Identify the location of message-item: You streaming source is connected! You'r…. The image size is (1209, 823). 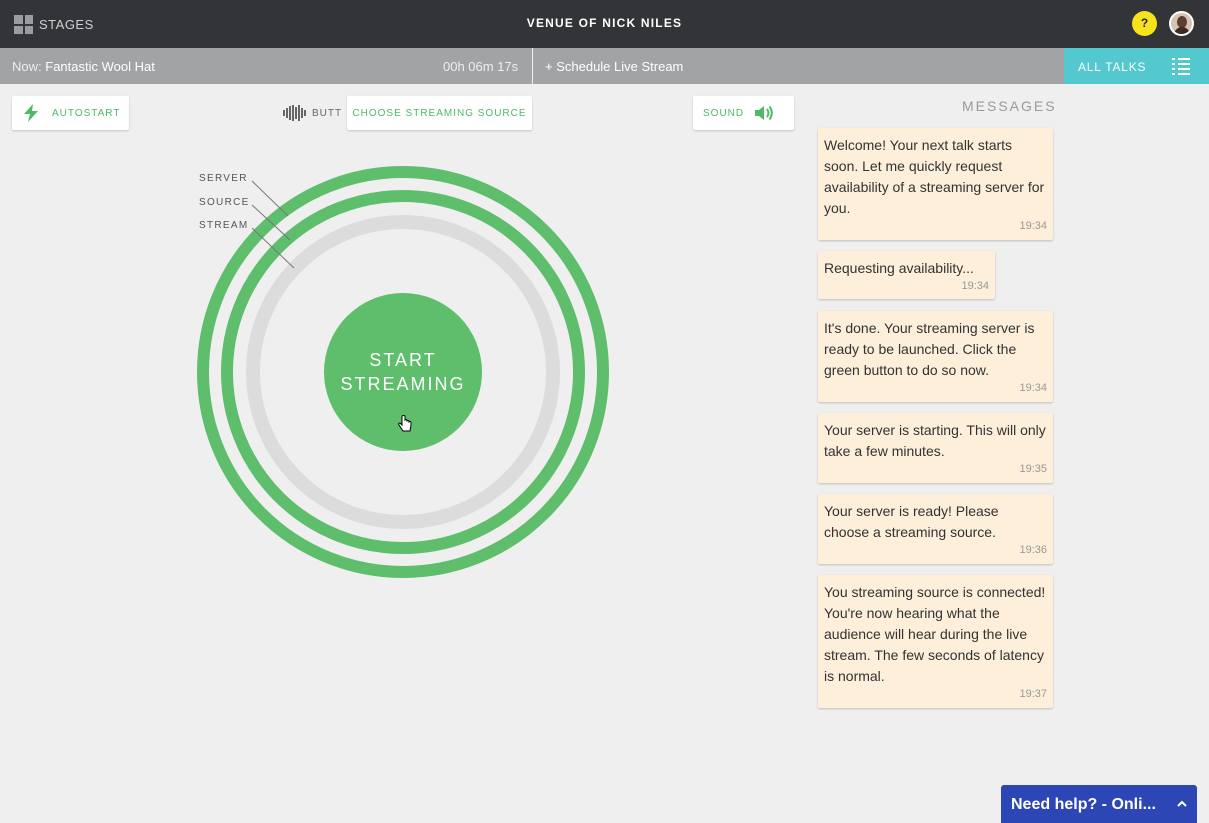
(935, 641).